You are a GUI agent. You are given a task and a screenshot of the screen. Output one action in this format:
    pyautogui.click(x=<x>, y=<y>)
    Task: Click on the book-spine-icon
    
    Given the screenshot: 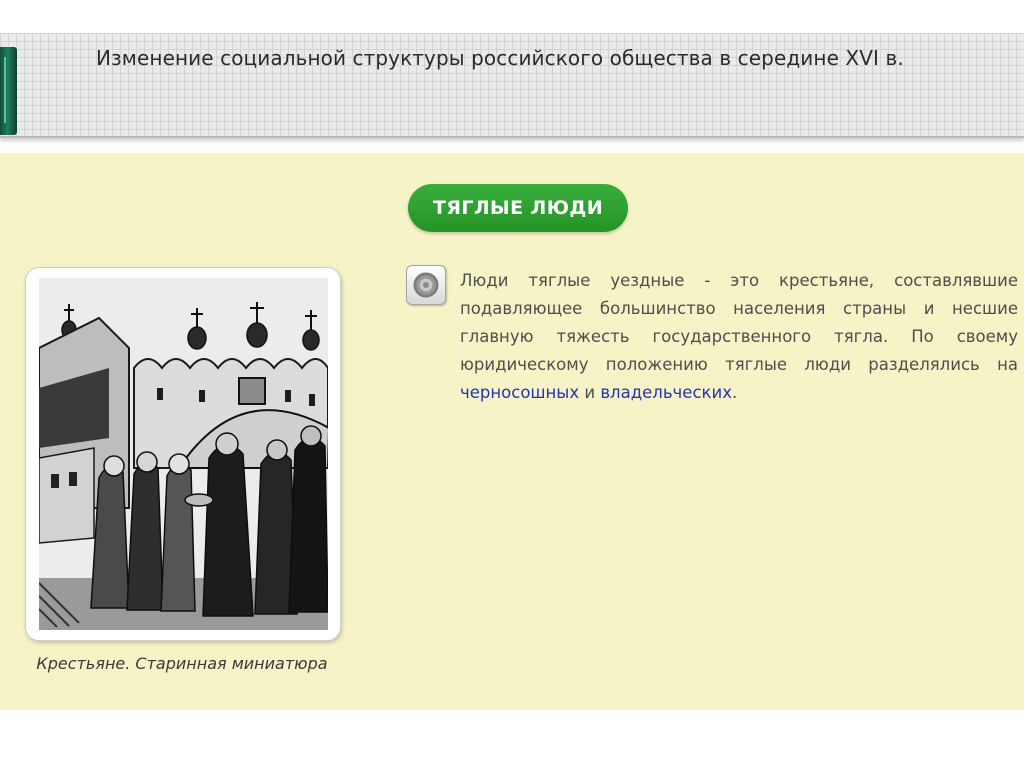 What is the action you would take?
    pyautogui.click(x=8, y=91)
    